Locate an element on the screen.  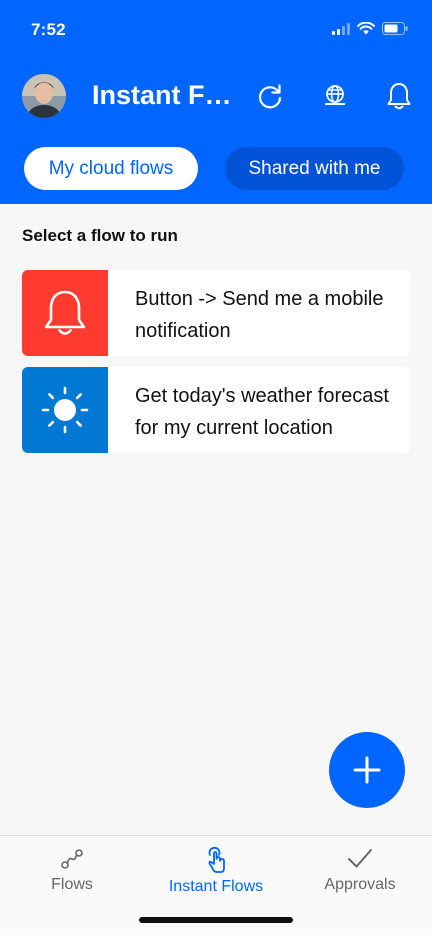
user-avatar is located at coordinates (44, 96).